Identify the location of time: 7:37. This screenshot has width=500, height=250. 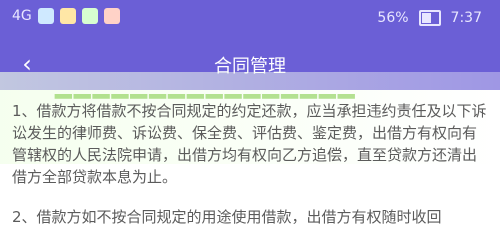
(466, 18).